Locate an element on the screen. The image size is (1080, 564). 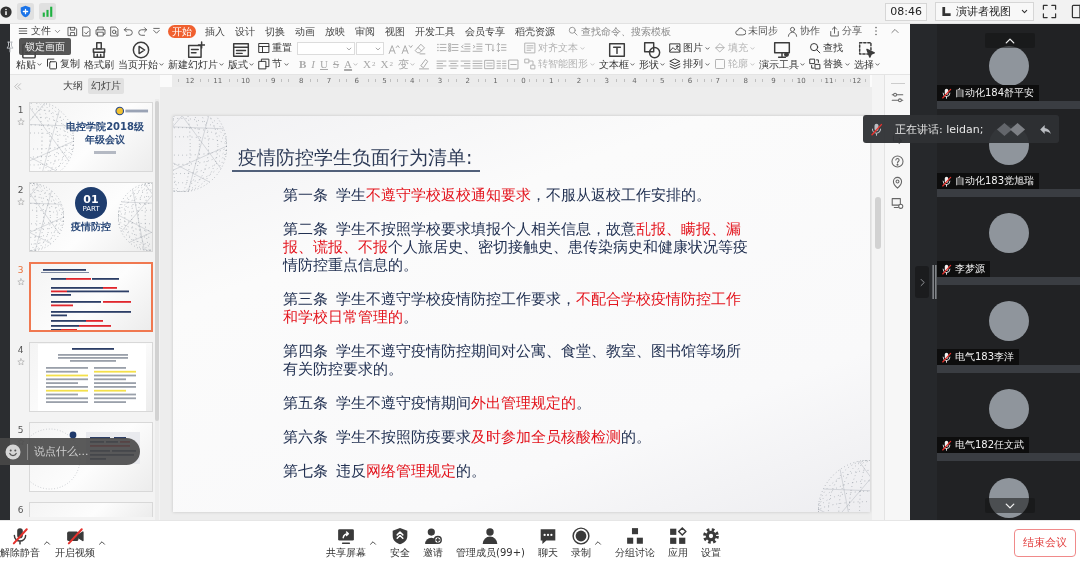
ribbon-tab: 切换 is located at coordinates (275, 31).